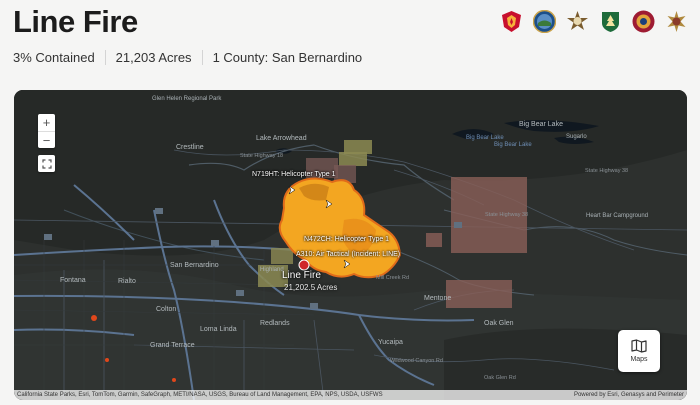 This screenshot has width=700, height=405. Describe the element at coordinates (166, 309) in the screenshot. I see `place-label: Colton` at that location.